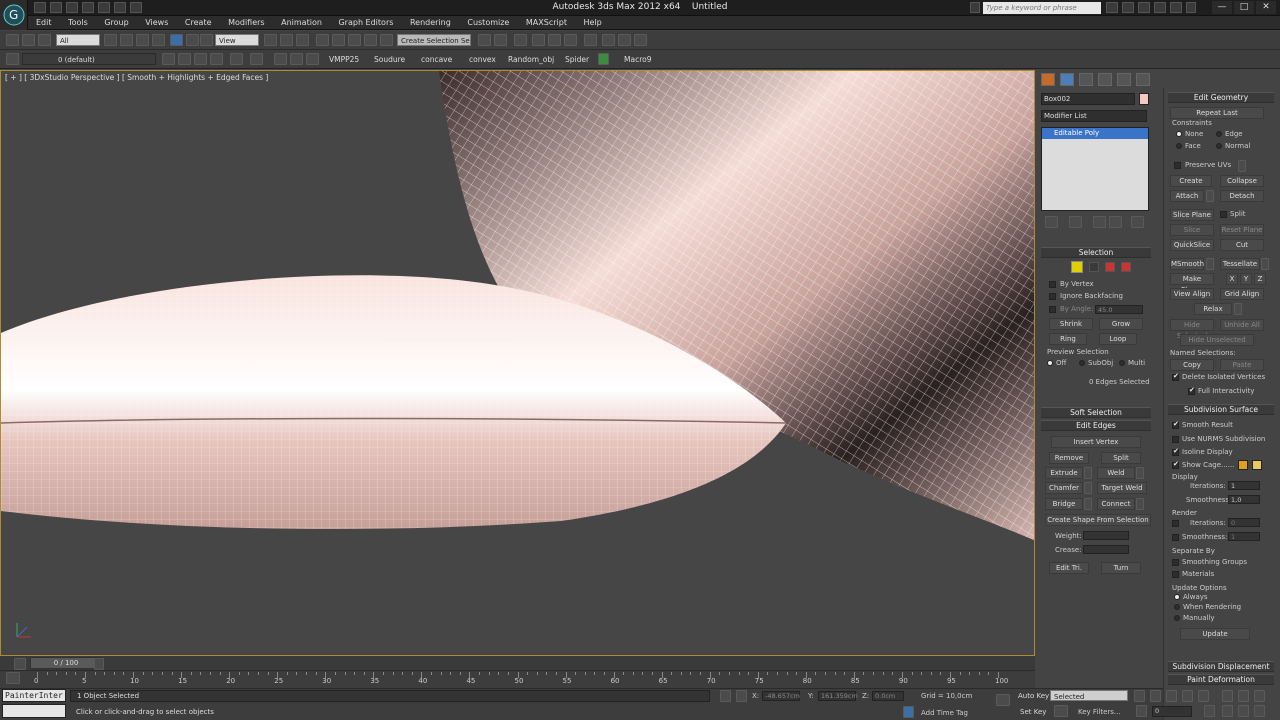 The width and height of the screenshot is (1280, 720). Describe the element at coordinates (1221, 409) in the screenshot. I see `subdivision-surface-rollout-header: Subdivision Surface` at that location.